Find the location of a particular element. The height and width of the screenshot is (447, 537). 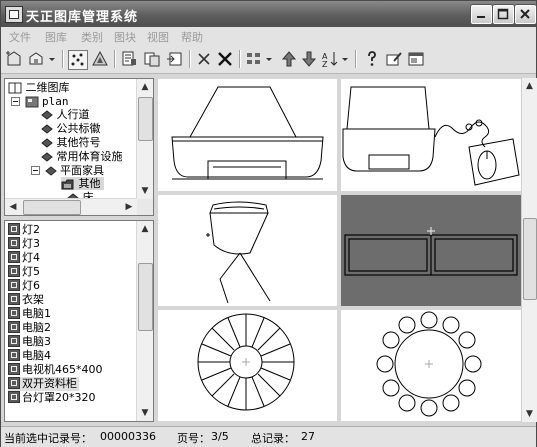

grid-vertical-scrollbar: ▲ ▼ is located at coordinates (529, 250).